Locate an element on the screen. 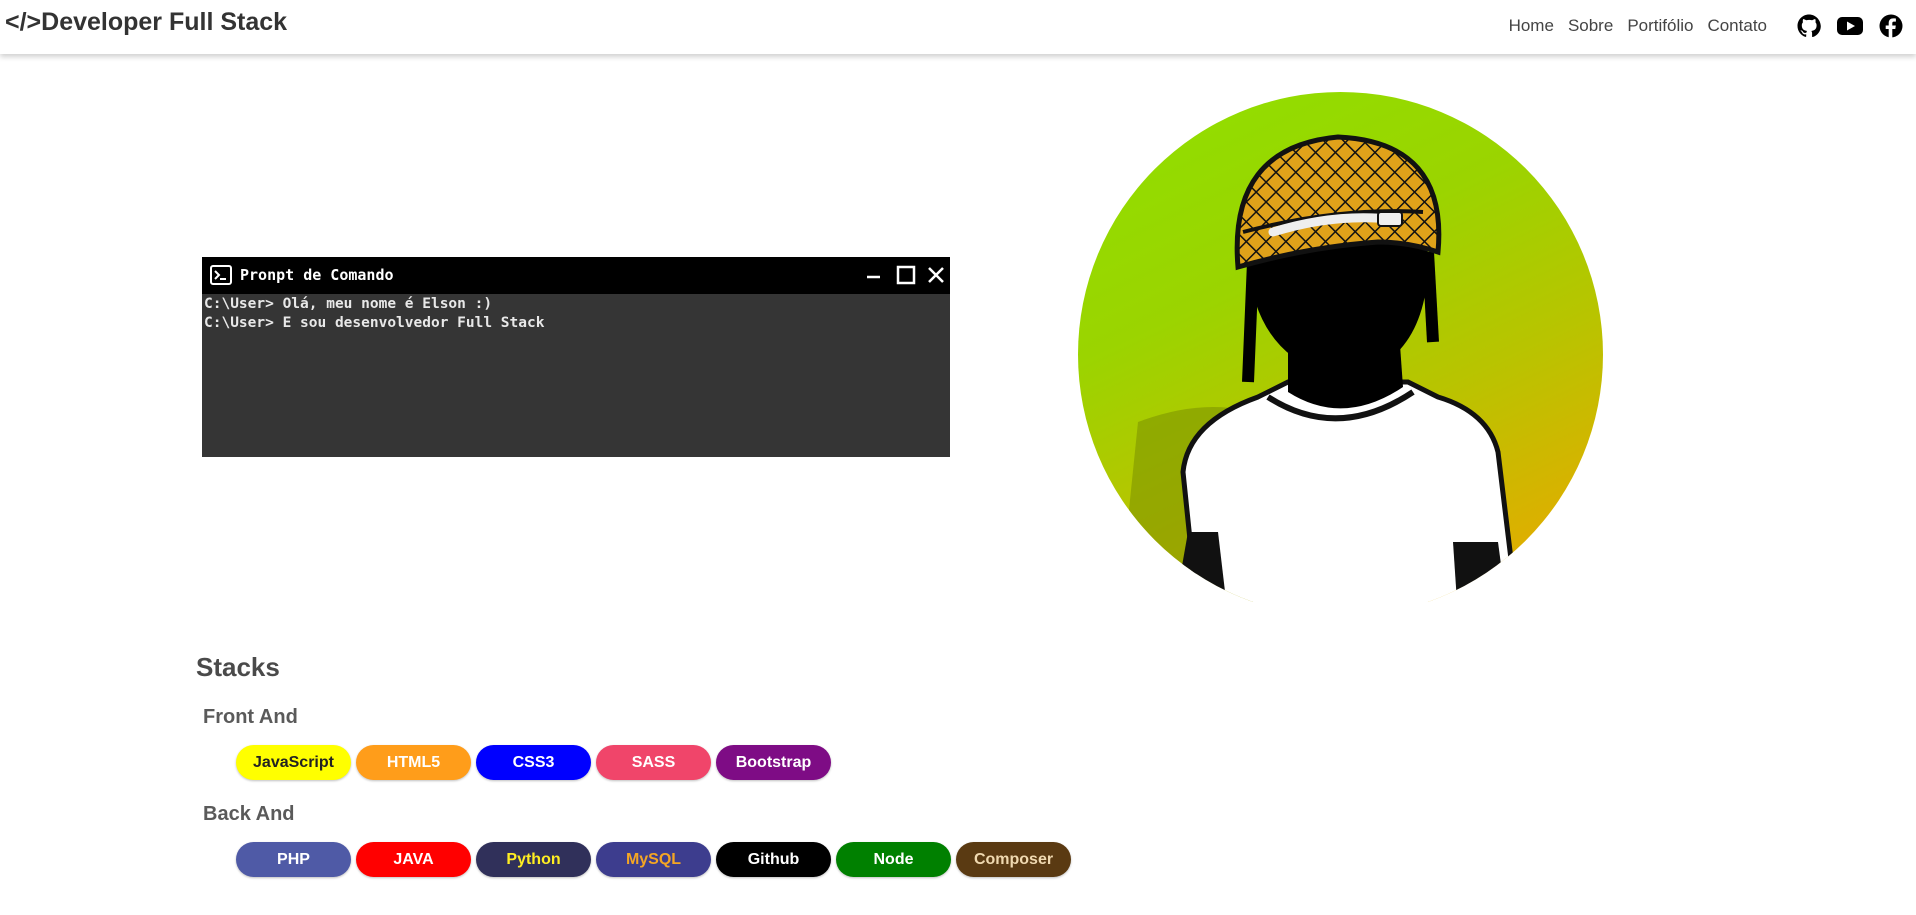  close-icon is located at coordinates (936, 275).